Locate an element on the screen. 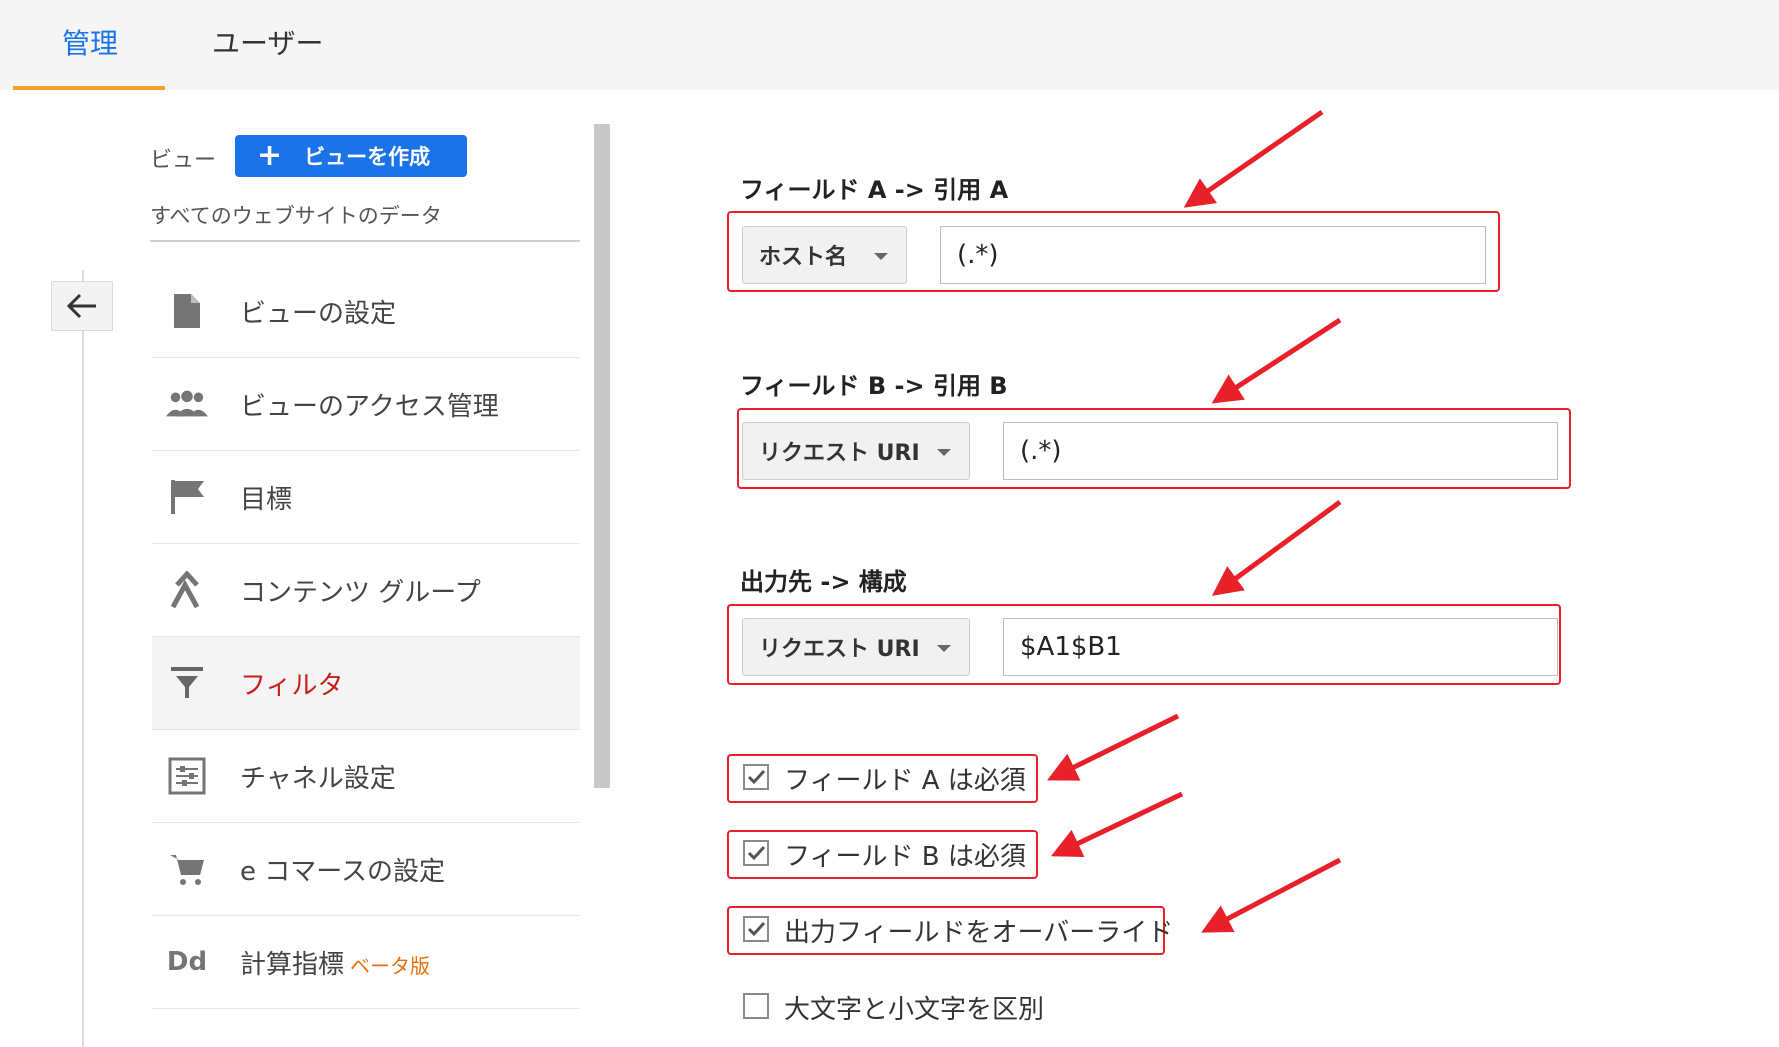 The height and width of the screenshot is (1047, 1779). tree-line is located at coordinates (83, 658).